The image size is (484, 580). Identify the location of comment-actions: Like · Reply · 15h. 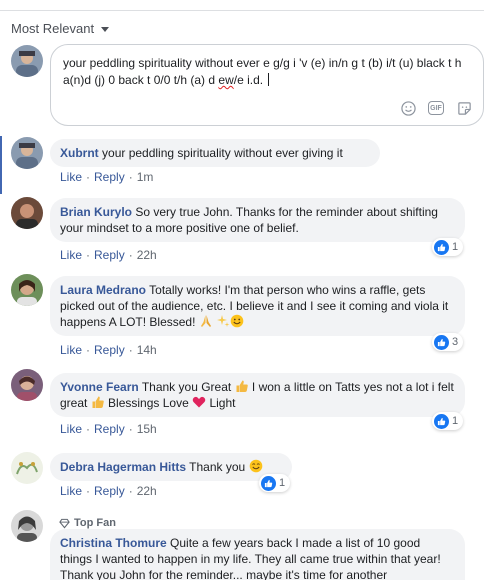
(108, 429).